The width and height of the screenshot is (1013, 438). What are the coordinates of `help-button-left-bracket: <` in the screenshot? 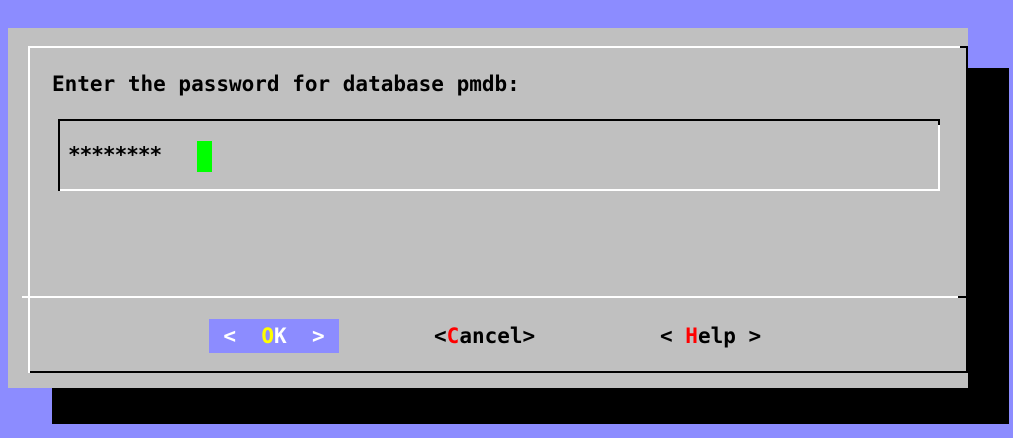 It's located at (673, 336).